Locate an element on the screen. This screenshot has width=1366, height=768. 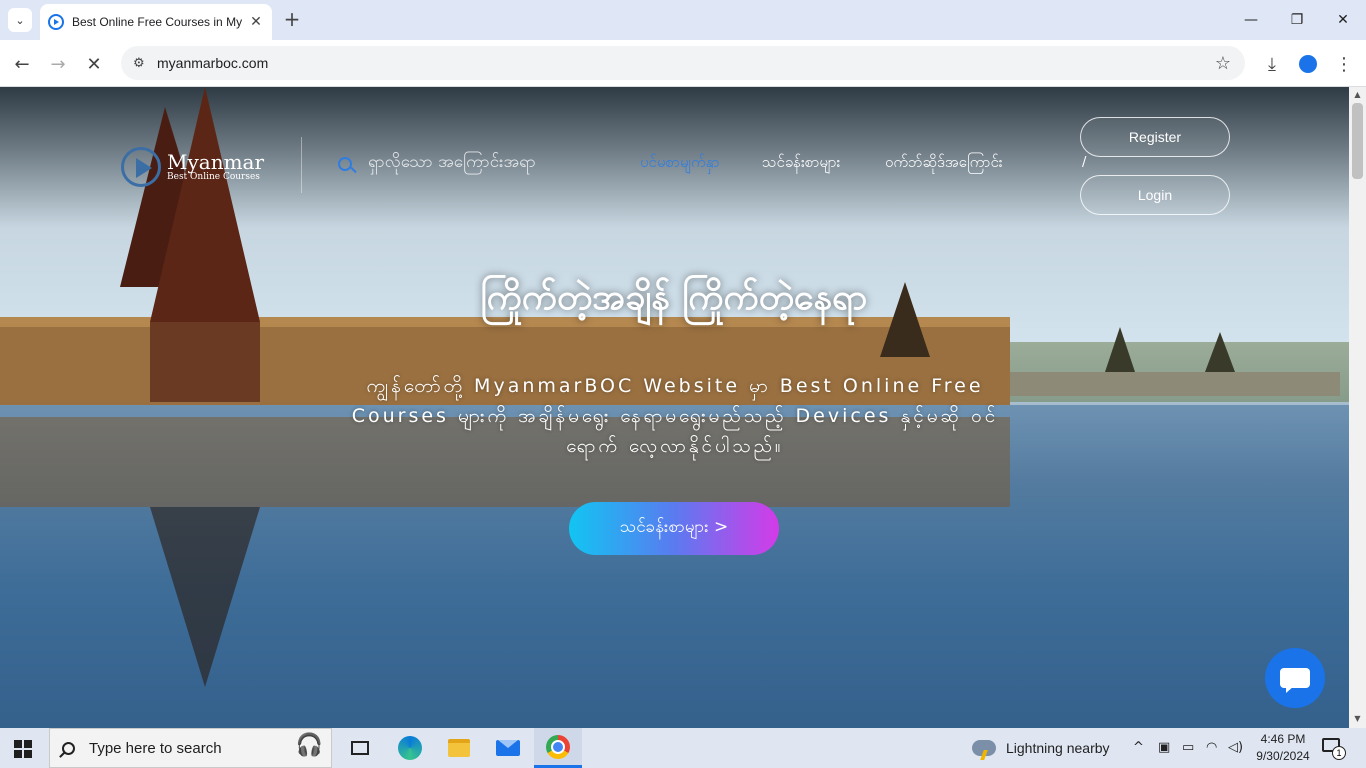
arrow-left-icon: ← is located at coordinates (22, 64).